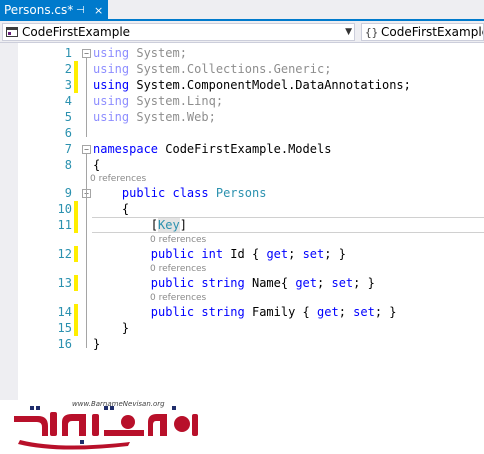  I want to click on code-token: ], so click(183, 225).